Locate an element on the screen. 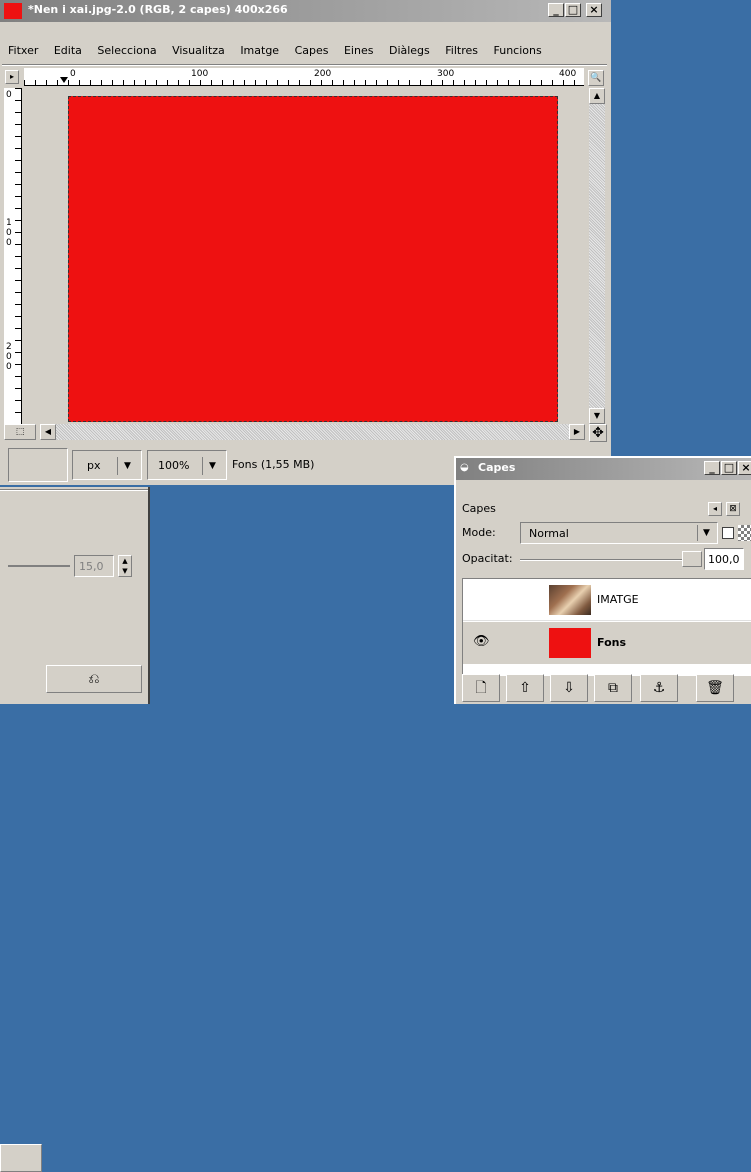  ruler-v-label: 1 0 0 is located at coordinates (9, 233).